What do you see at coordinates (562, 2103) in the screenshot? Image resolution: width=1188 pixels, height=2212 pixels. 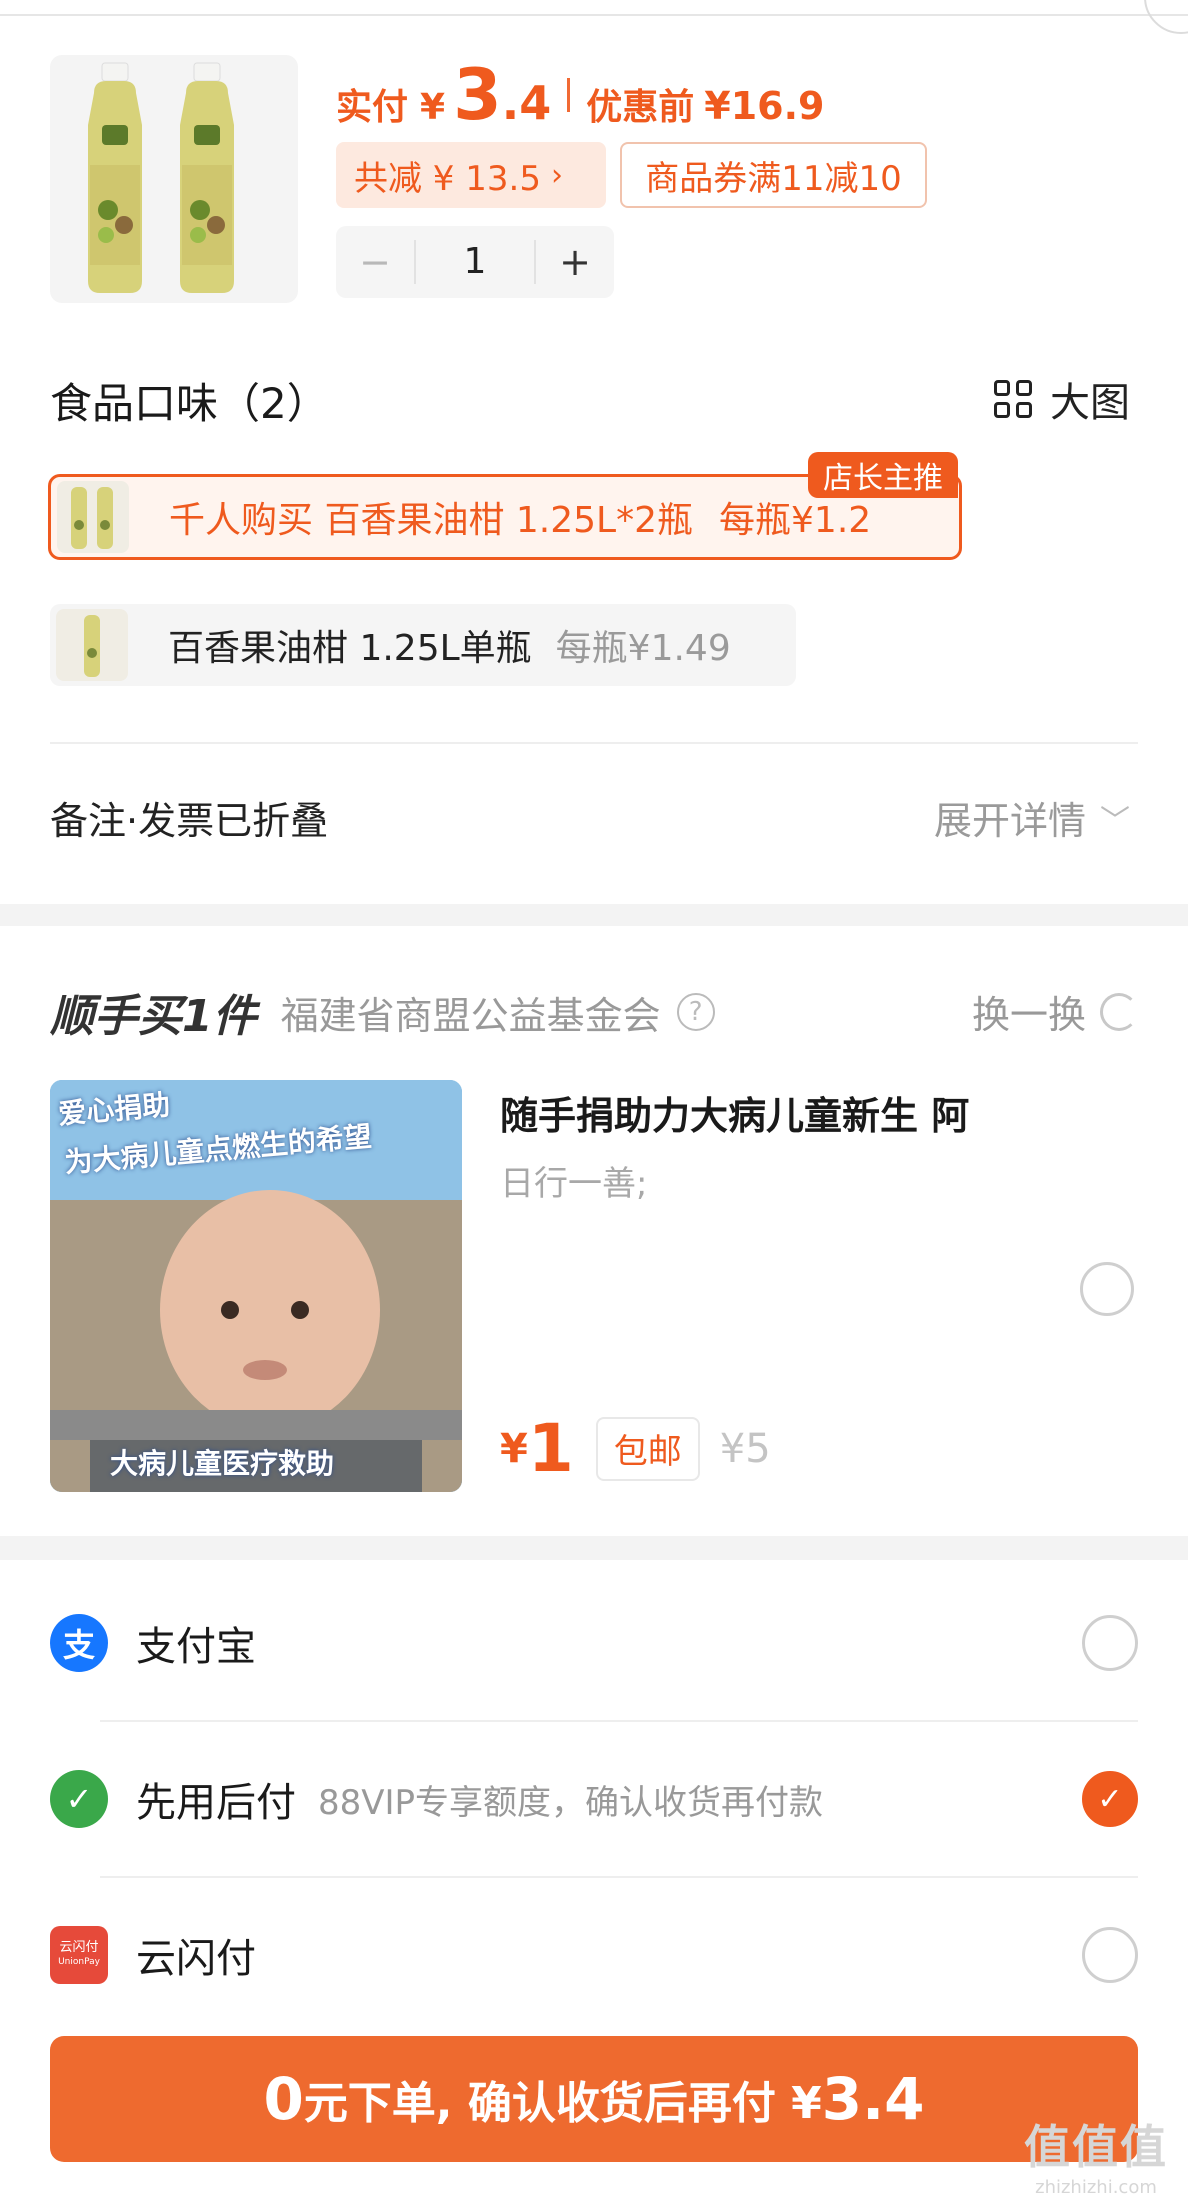 I see `submit-text: 元下单, 确认收货后再付 ¥` at bounding box center [562, 2103].